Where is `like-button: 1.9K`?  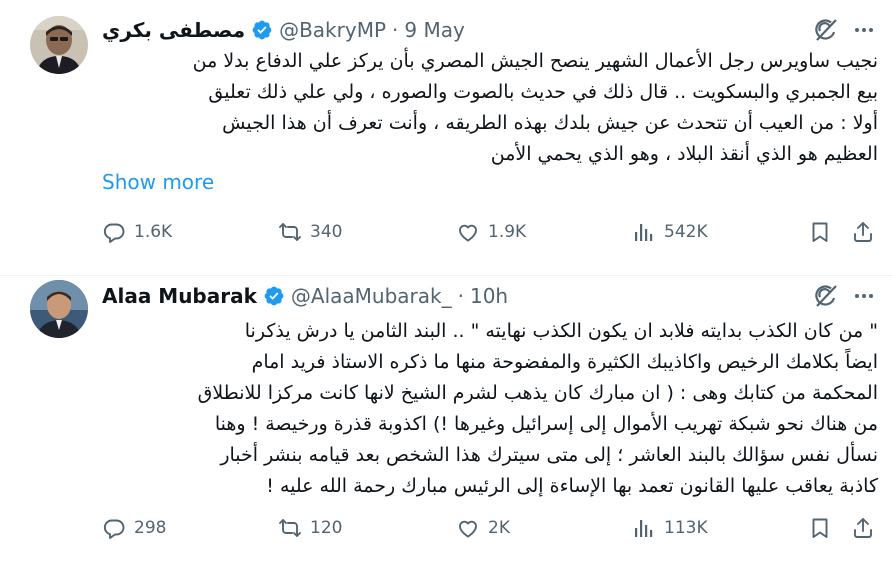
like-button: 1.9K is located at coordinates (491, 232).